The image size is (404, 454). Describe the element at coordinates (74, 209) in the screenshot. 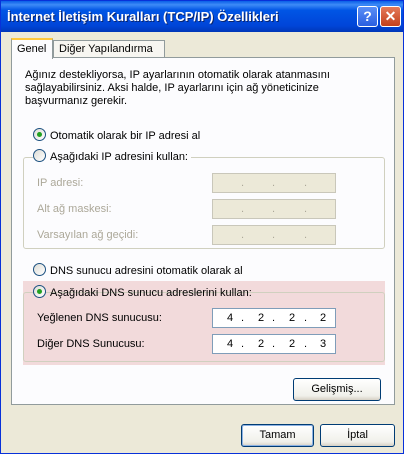

I see `subnet-mask-label: Alt ağ maskesi:` at that location.